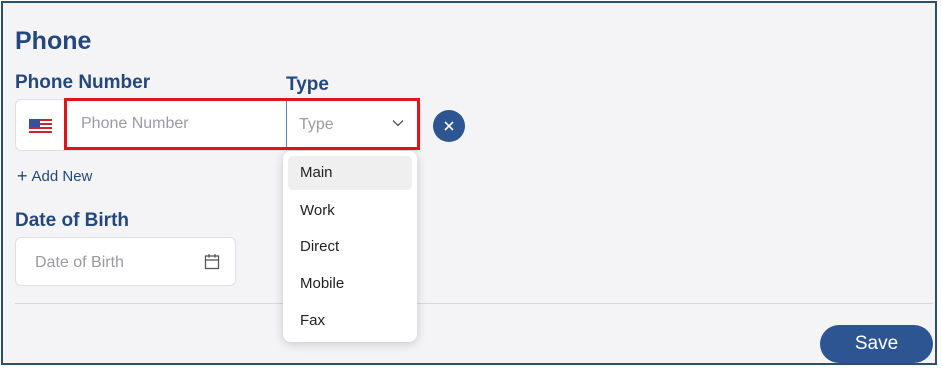 The height and width of the screenshot is (369, 942). I want to click on close-icon, so click(449, 126).